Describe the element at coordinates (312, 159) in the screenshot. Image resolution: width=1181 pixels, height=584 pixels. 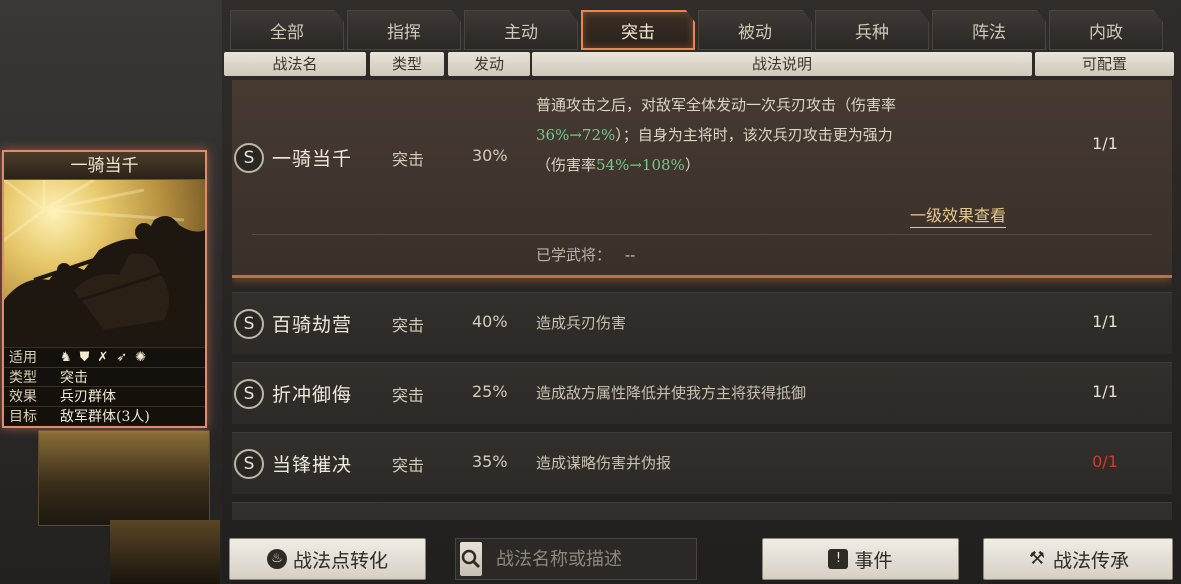
I see `skill-name: 一骑当千` at that location.